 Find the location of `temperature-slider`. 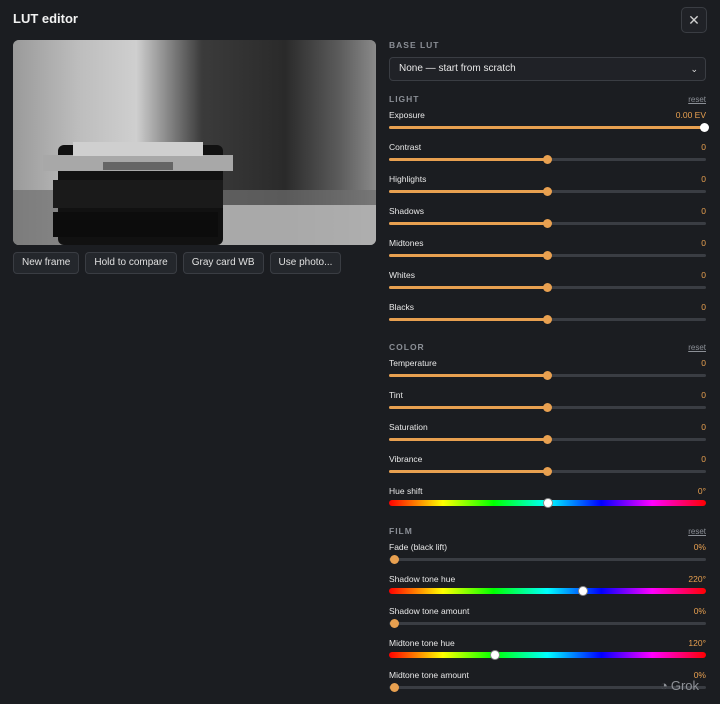

temperature-slider is located at coordinates (547, 375).